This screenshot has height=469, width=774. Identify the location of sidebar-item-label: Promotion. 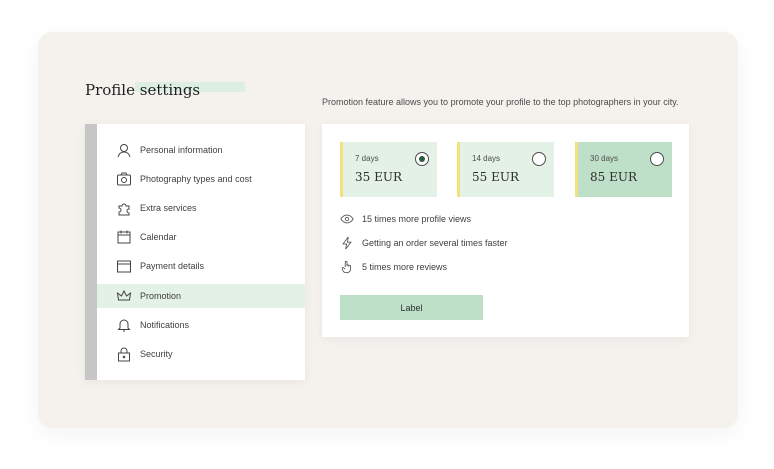
(161, 296).